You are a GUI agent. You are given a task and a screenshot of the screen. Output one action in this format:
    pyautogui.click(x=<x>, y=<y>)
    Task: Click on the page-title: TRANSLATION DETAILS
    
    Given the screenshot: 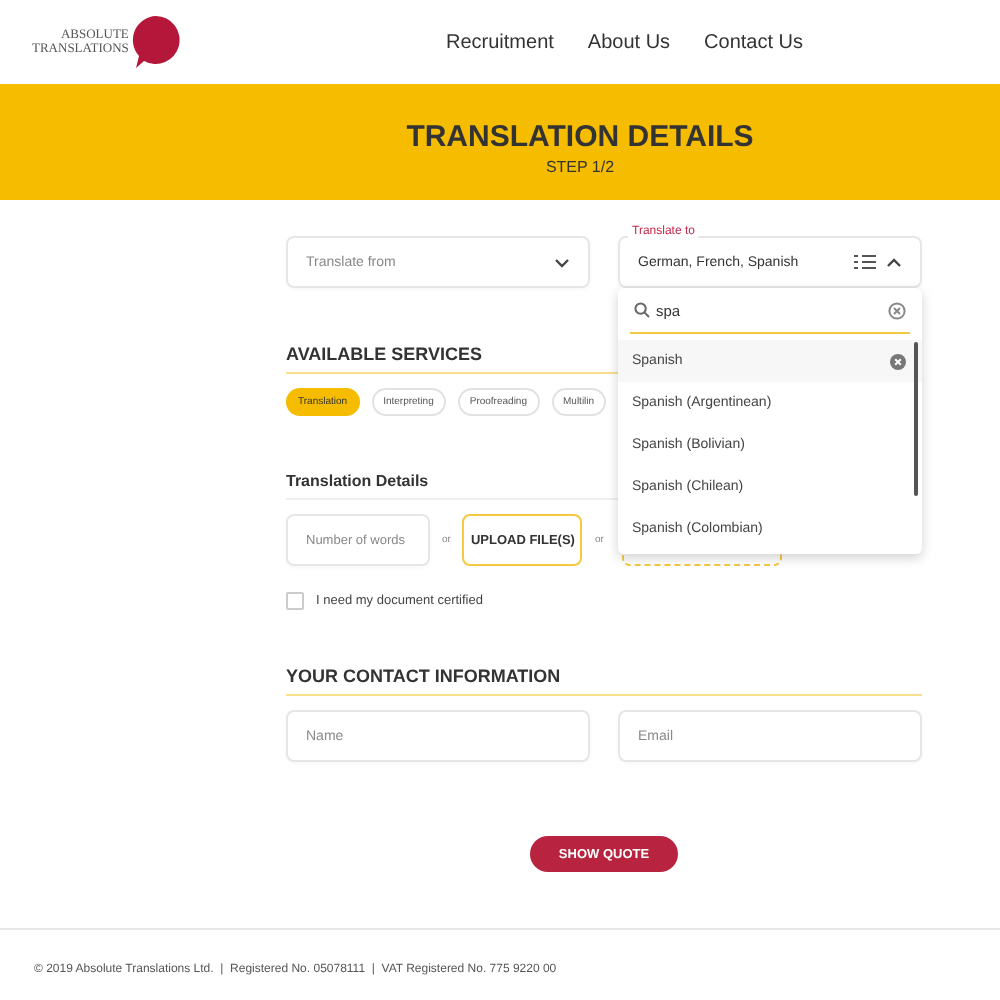 What is the action you would take?
    pyautogui.click(x=580, y=137)
    